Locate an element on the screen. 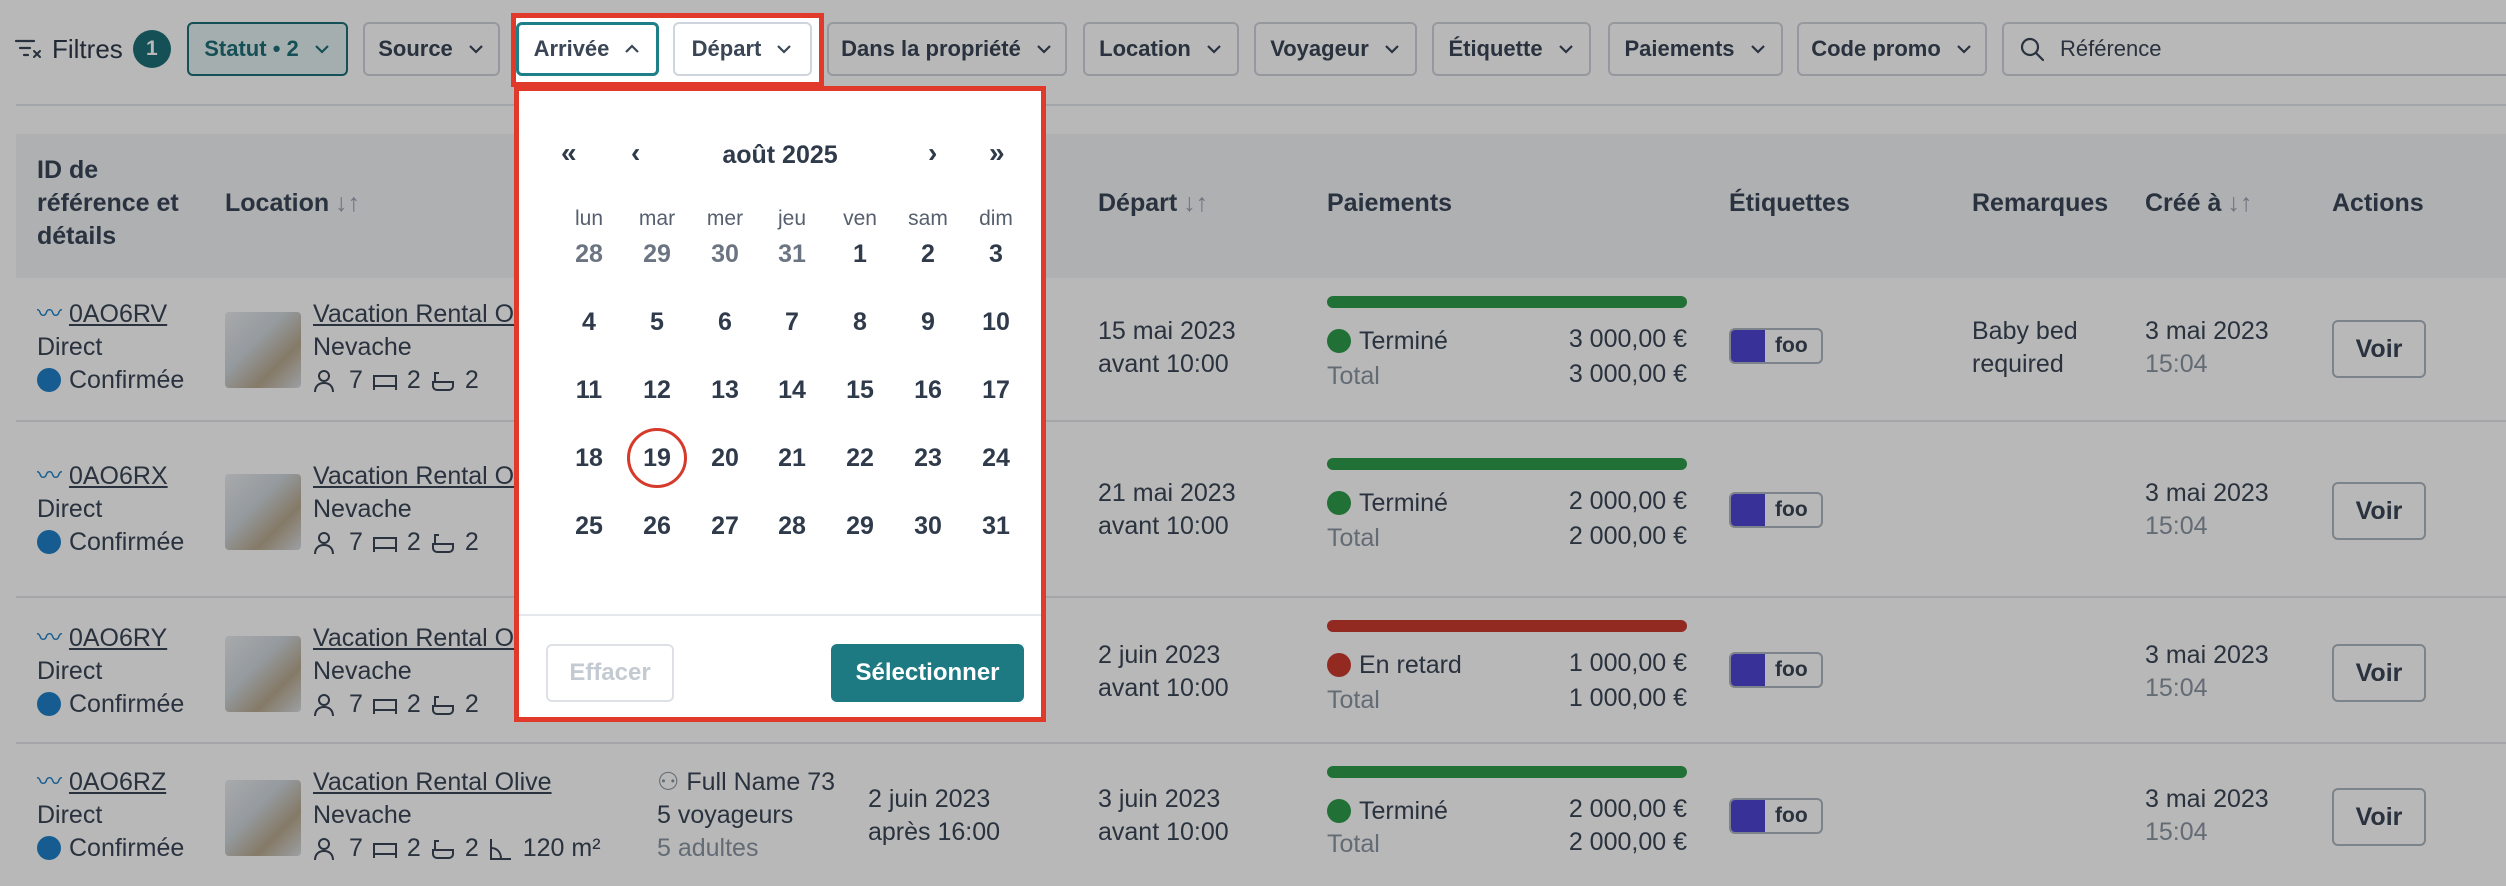 This screenshot has width=2506, height=886. calendar-day: 17 is located at coordinates (996, 390).